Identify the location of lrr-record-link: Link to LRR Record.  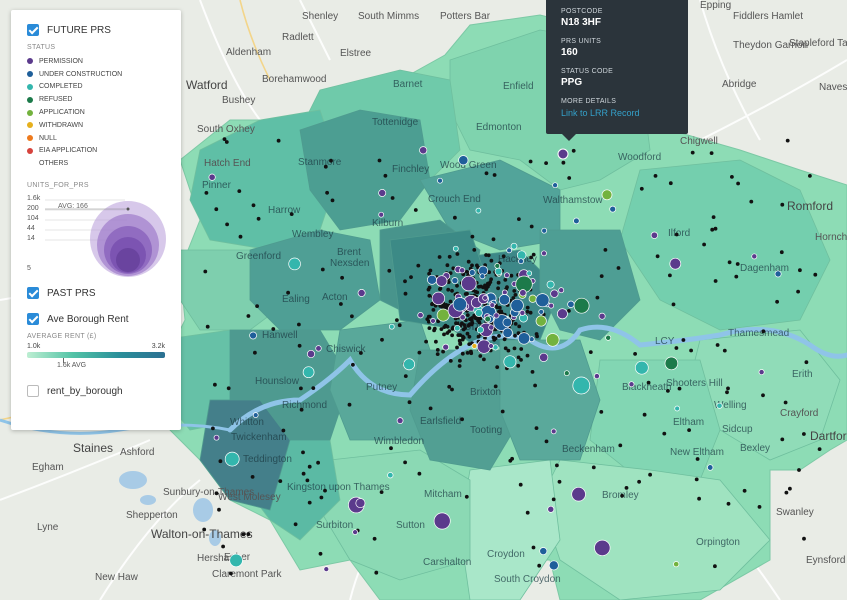
(617, 113).